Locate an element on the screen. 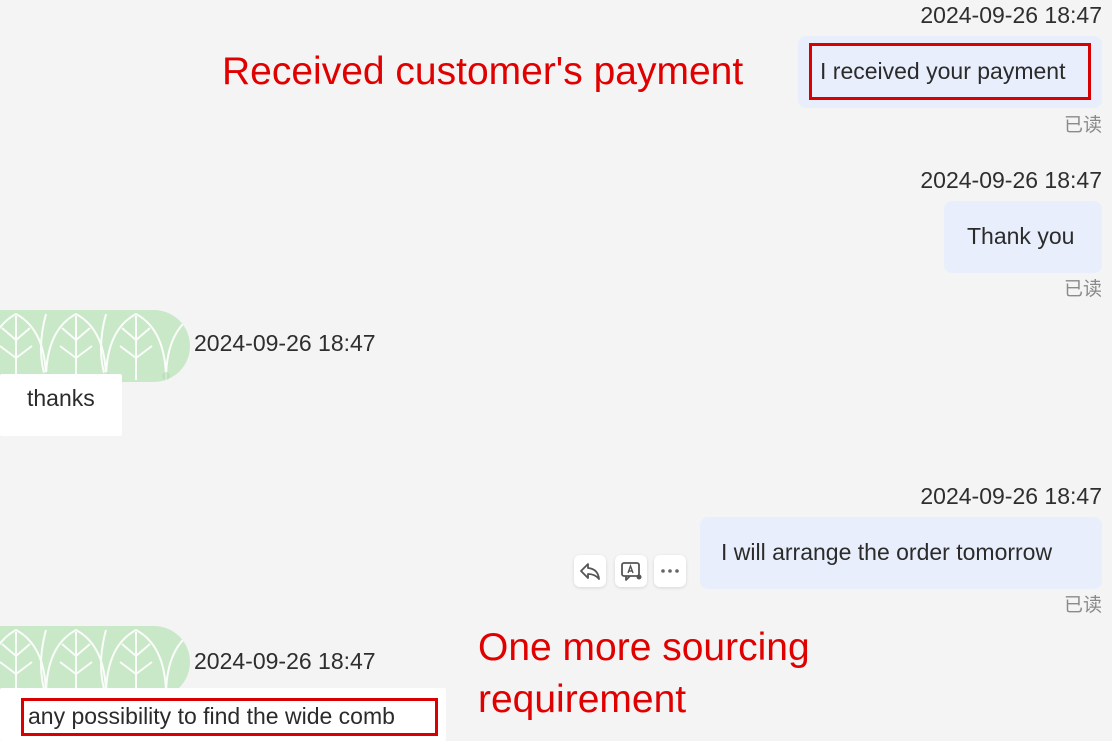 The height and width of the screenshot is (741, 1112). reply-button is located at coordinates (590, 571).